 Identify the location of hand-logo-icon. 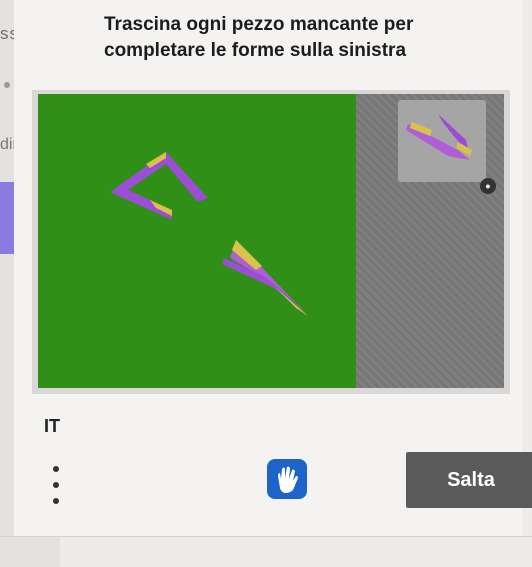
(287, 479).